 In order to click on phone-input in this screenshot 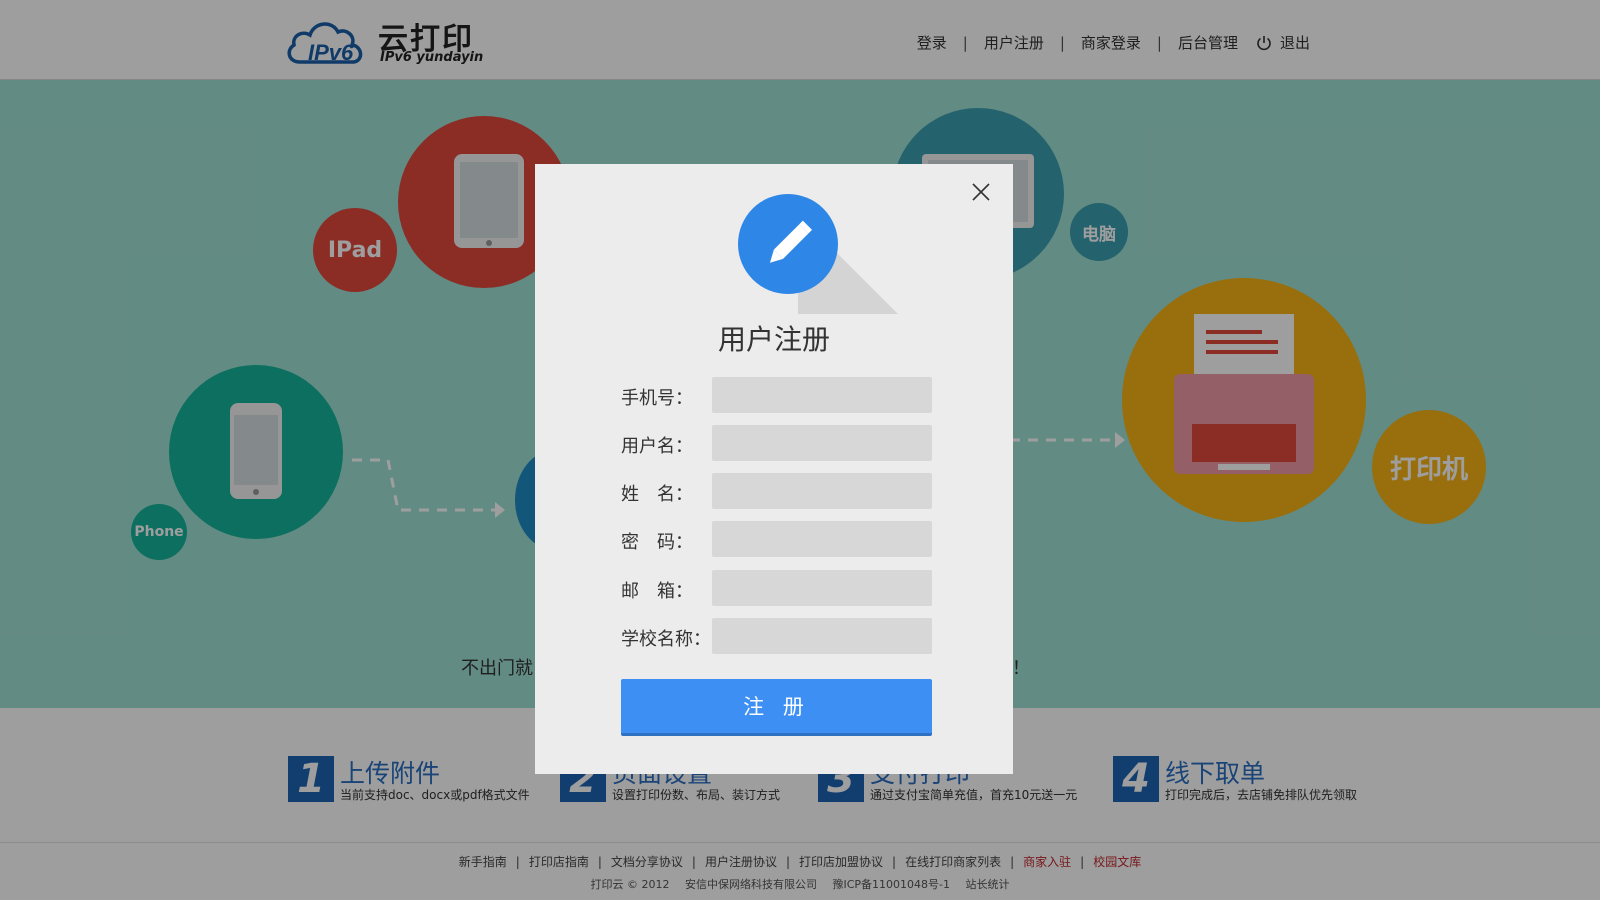, I will do `click(822, 395)`.